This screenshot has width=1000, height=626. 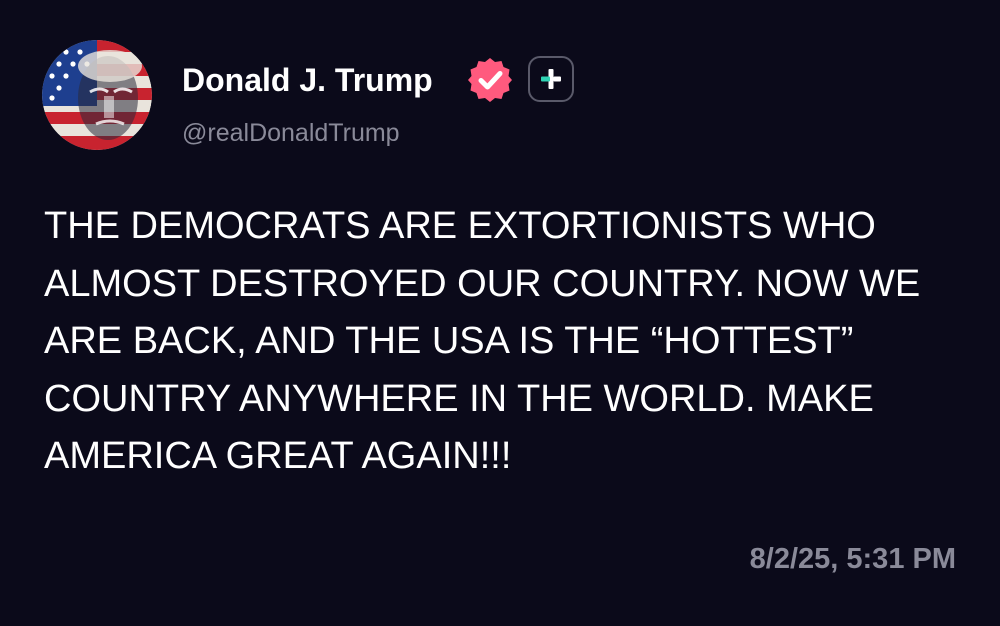 What do you see at coordinates (291, 133) in the screenshot?
I see `author-handle: @realDonaldTrump` at bounding box center [291, 133].